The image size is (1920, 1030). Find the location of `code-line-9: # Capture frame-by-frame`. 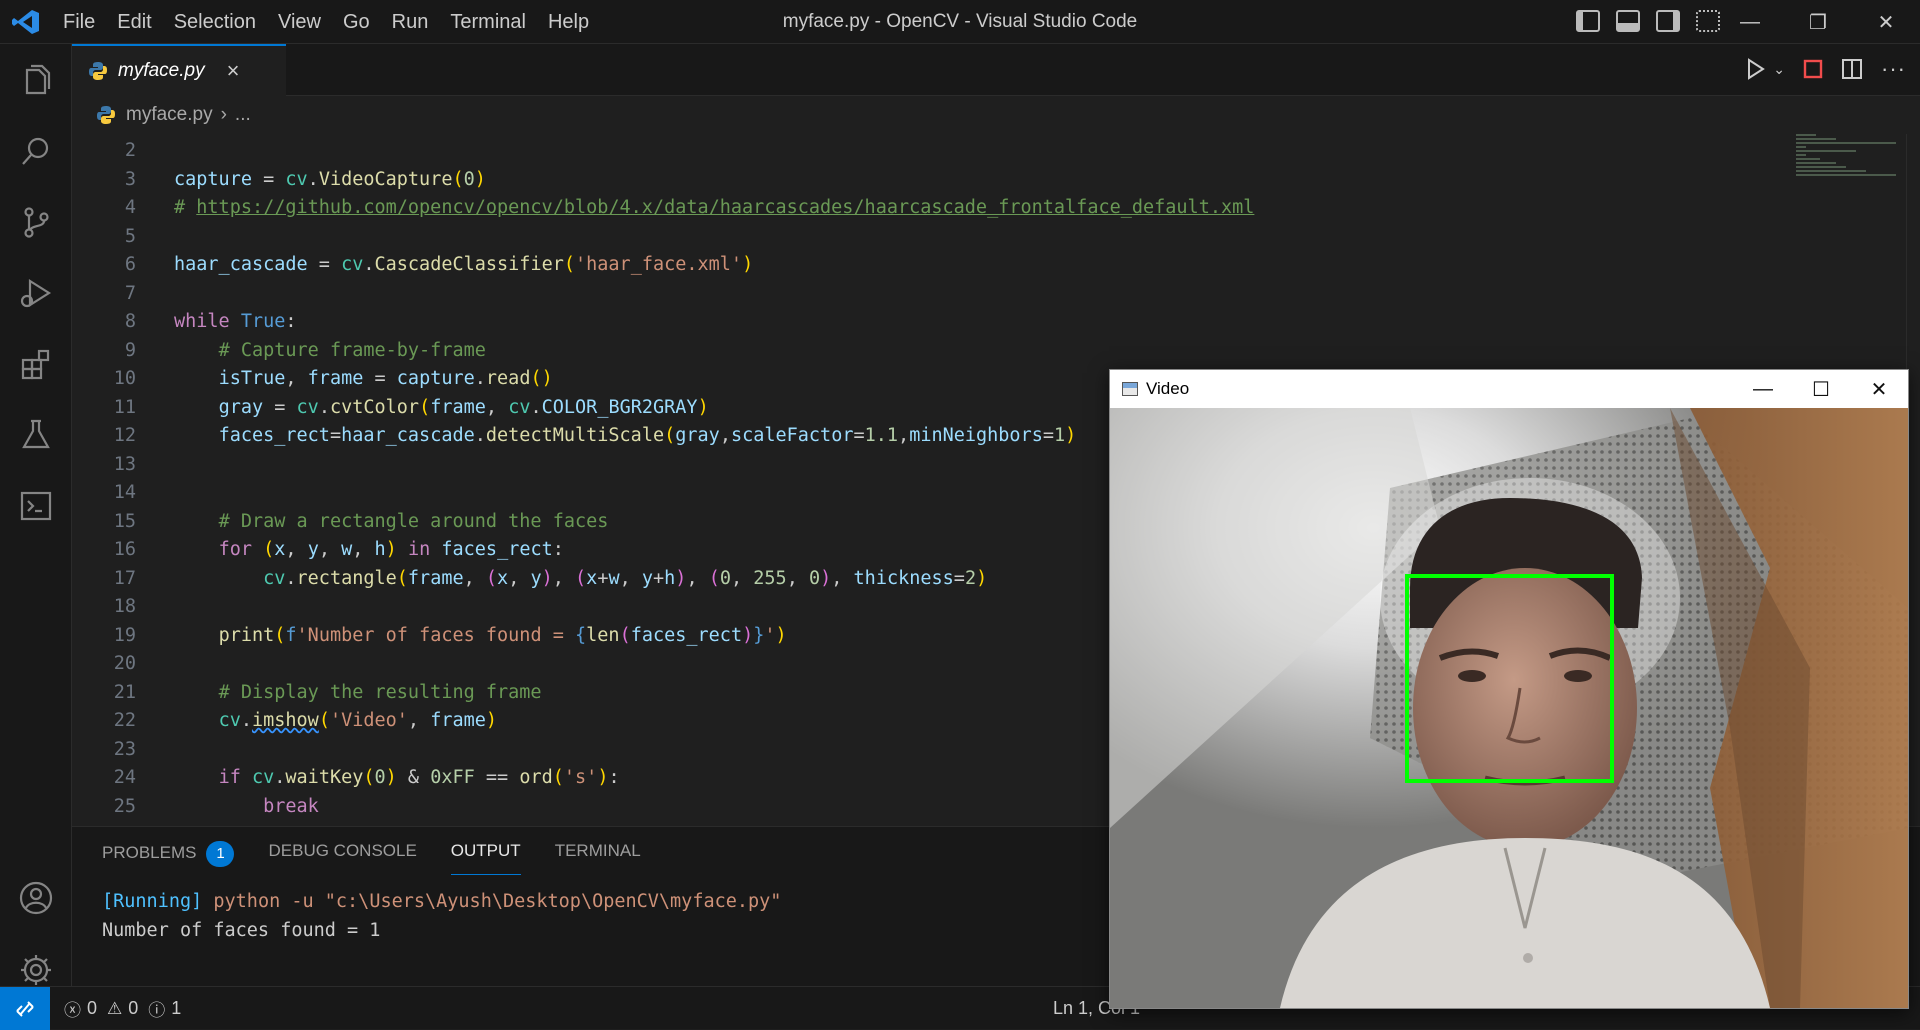

code-line-9: # Capture frame-by-frame is located at coordinates (352, 350).